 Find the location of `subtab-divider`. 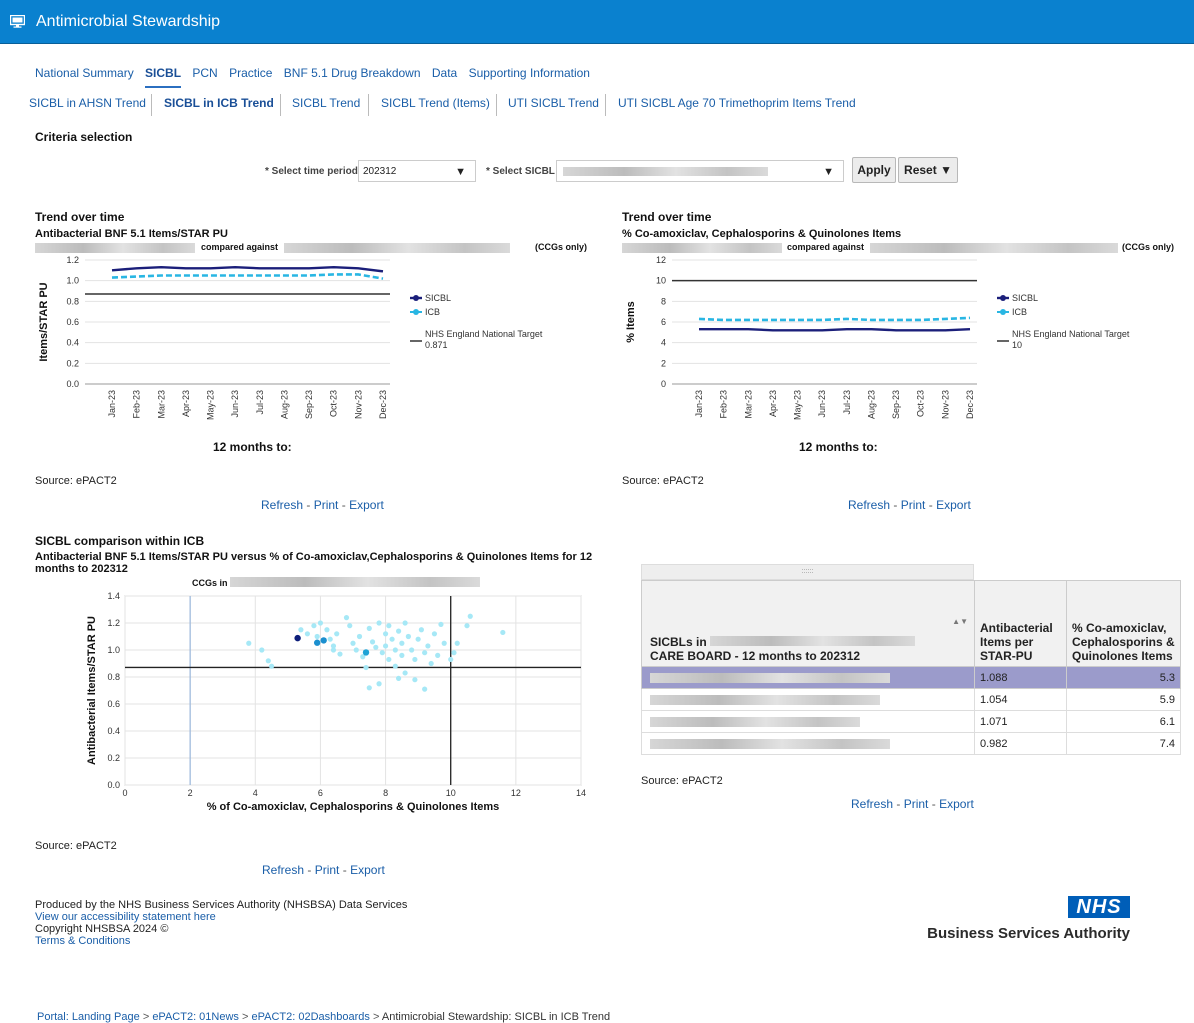

subtab-divider is located at coordinates (368, 105).